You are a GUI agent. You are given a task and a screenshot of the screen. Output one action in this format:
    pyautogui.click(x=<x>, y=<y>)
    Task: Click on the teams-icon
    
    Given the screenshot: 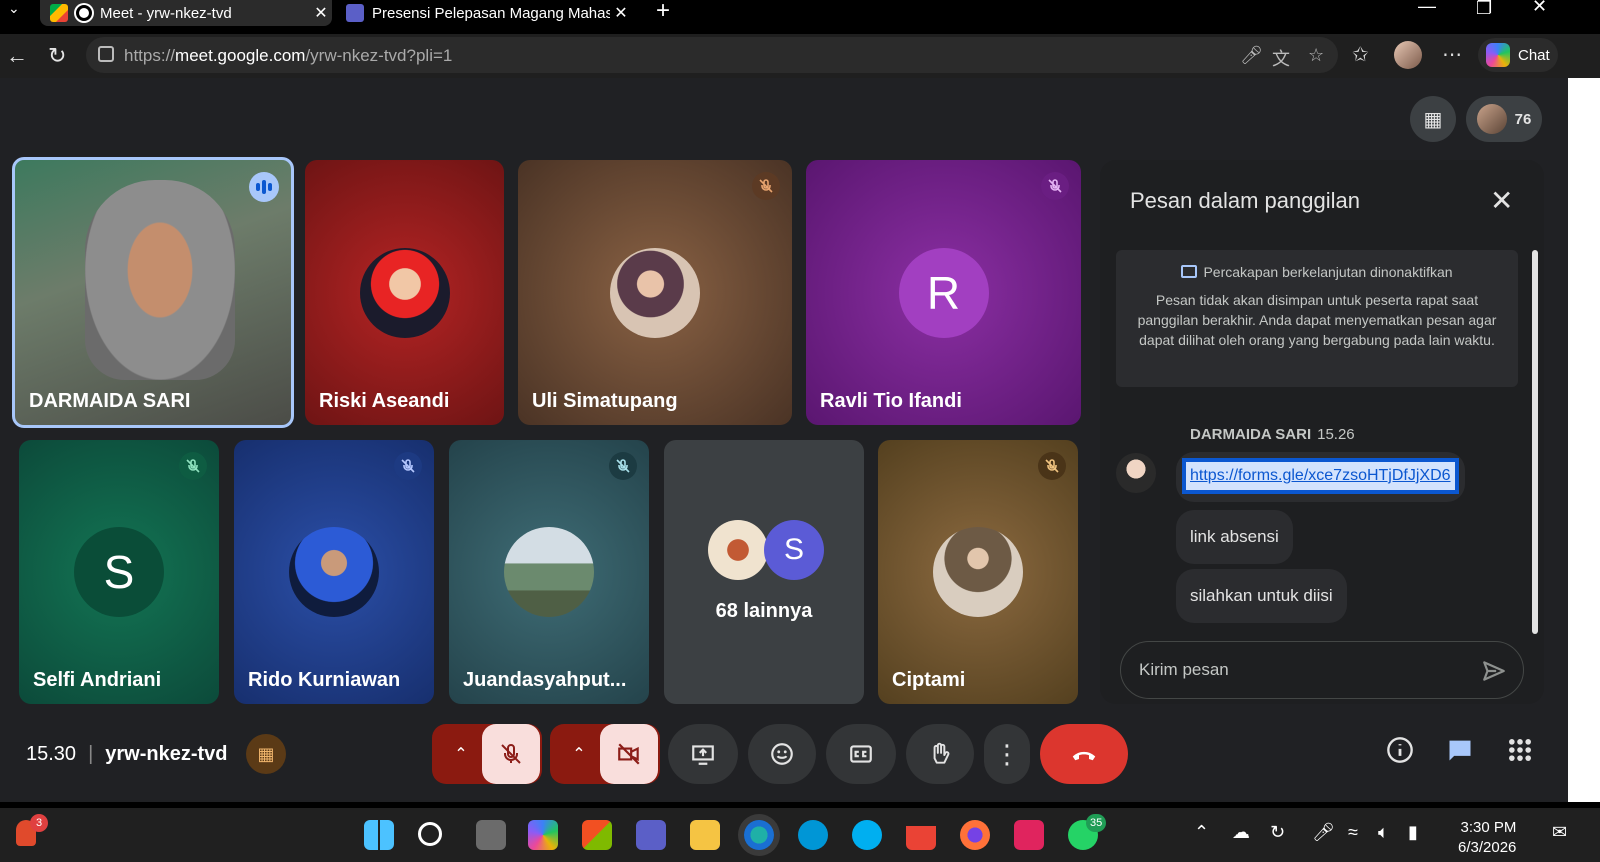 What is the action you would take?
    pyautogui.click(x=651, y=835)
    